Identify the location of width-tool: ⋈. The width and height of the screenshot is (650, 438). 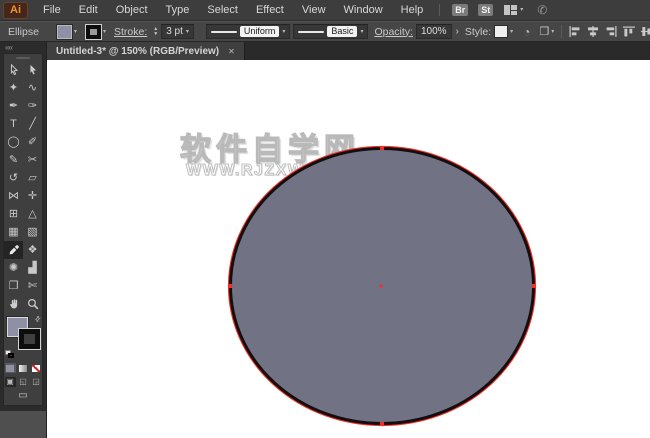
(13, 196).